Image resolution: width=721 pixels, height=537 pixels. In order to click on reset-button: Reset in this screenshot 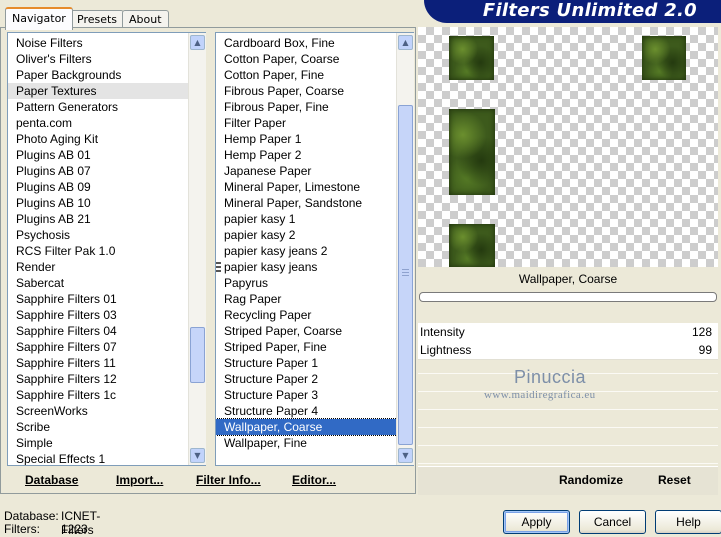, I will do `click(674, 480)`.